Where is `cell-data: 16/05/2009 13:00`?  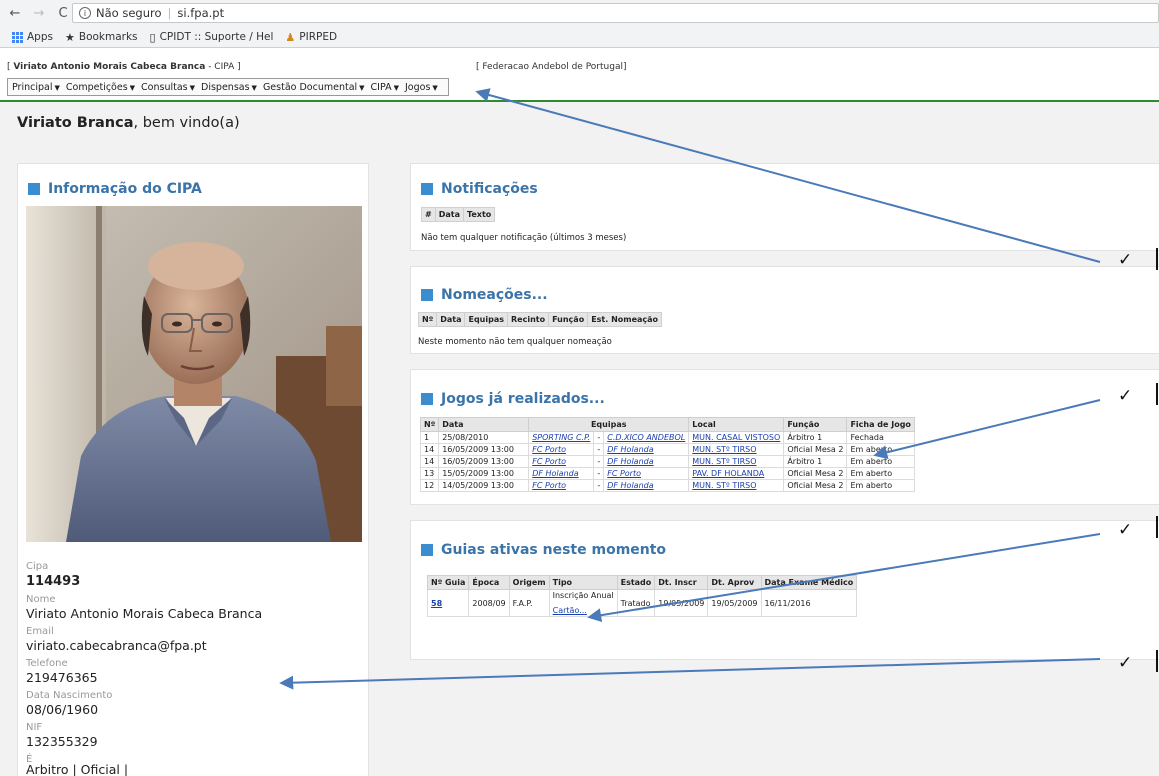 cell-data: 16/05/2009 13:00 is located at coordinates (484, 449).